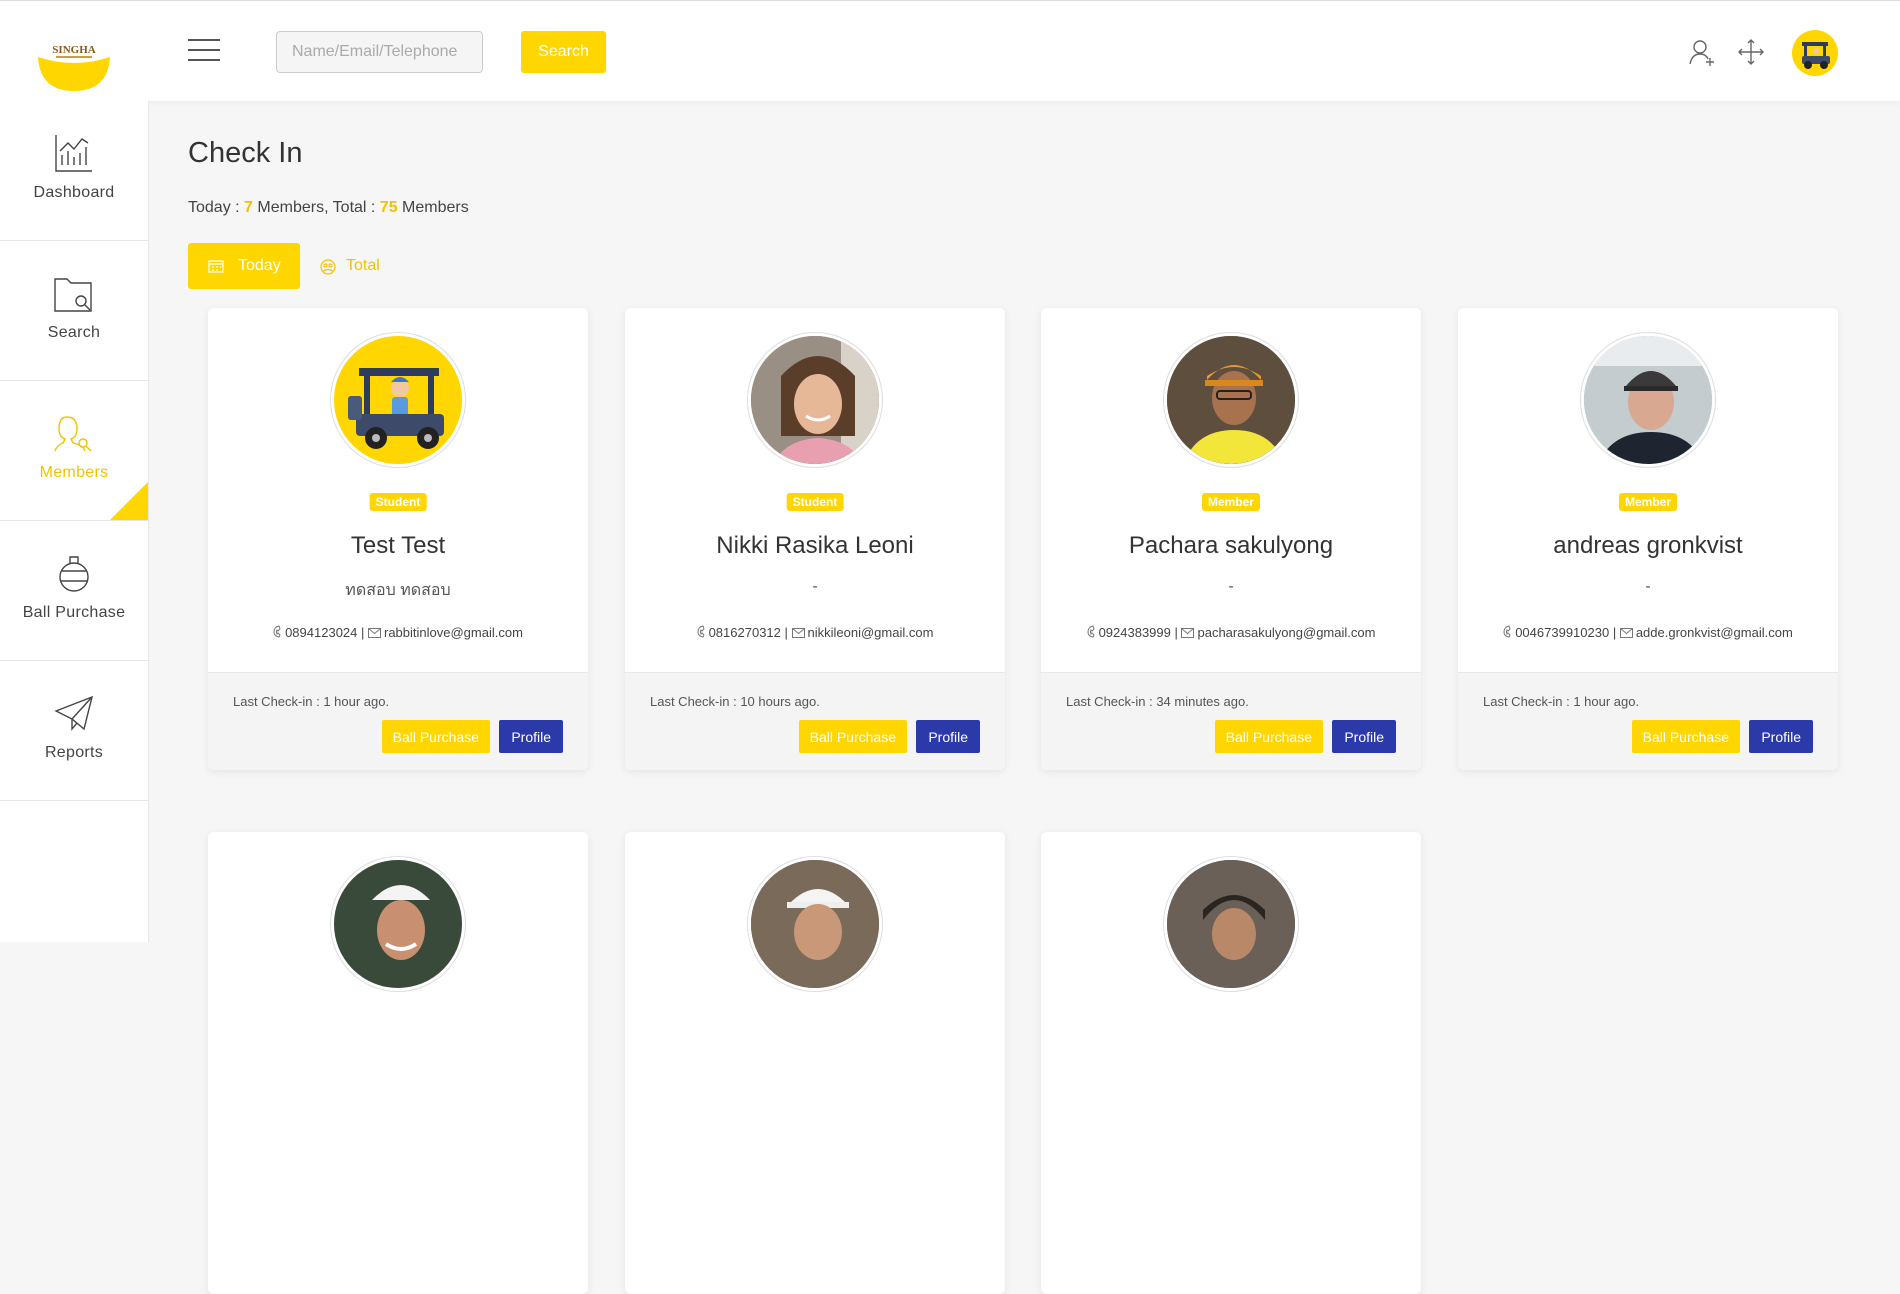 The width and height of the screenshot is (1900, 1294). I want to click on sidebar-item-search: Search, so click(74, 311).